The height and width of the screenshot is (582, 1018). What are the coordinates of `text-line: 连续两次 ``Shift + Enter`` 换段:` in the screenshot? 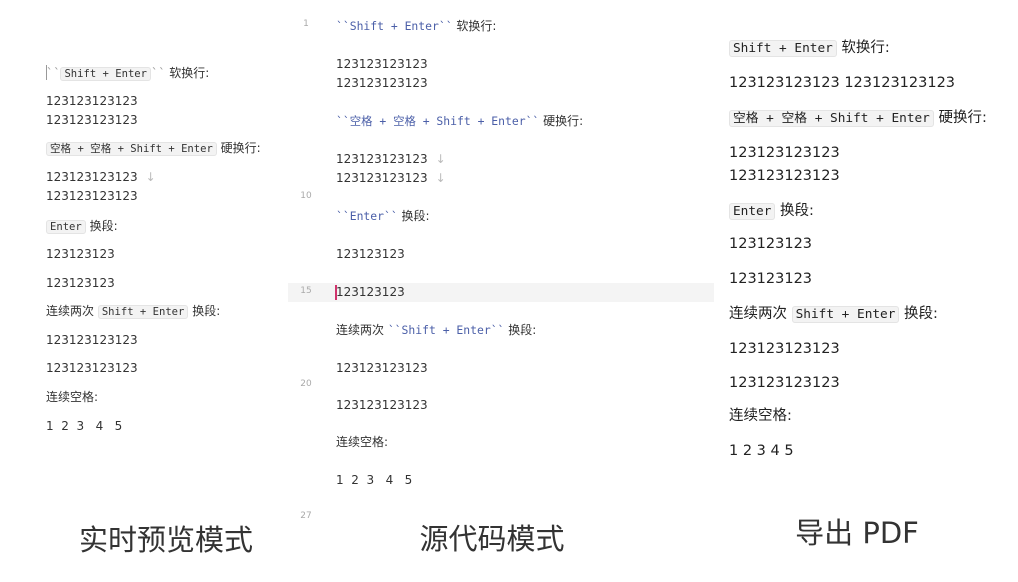 It's located at (436, 330).